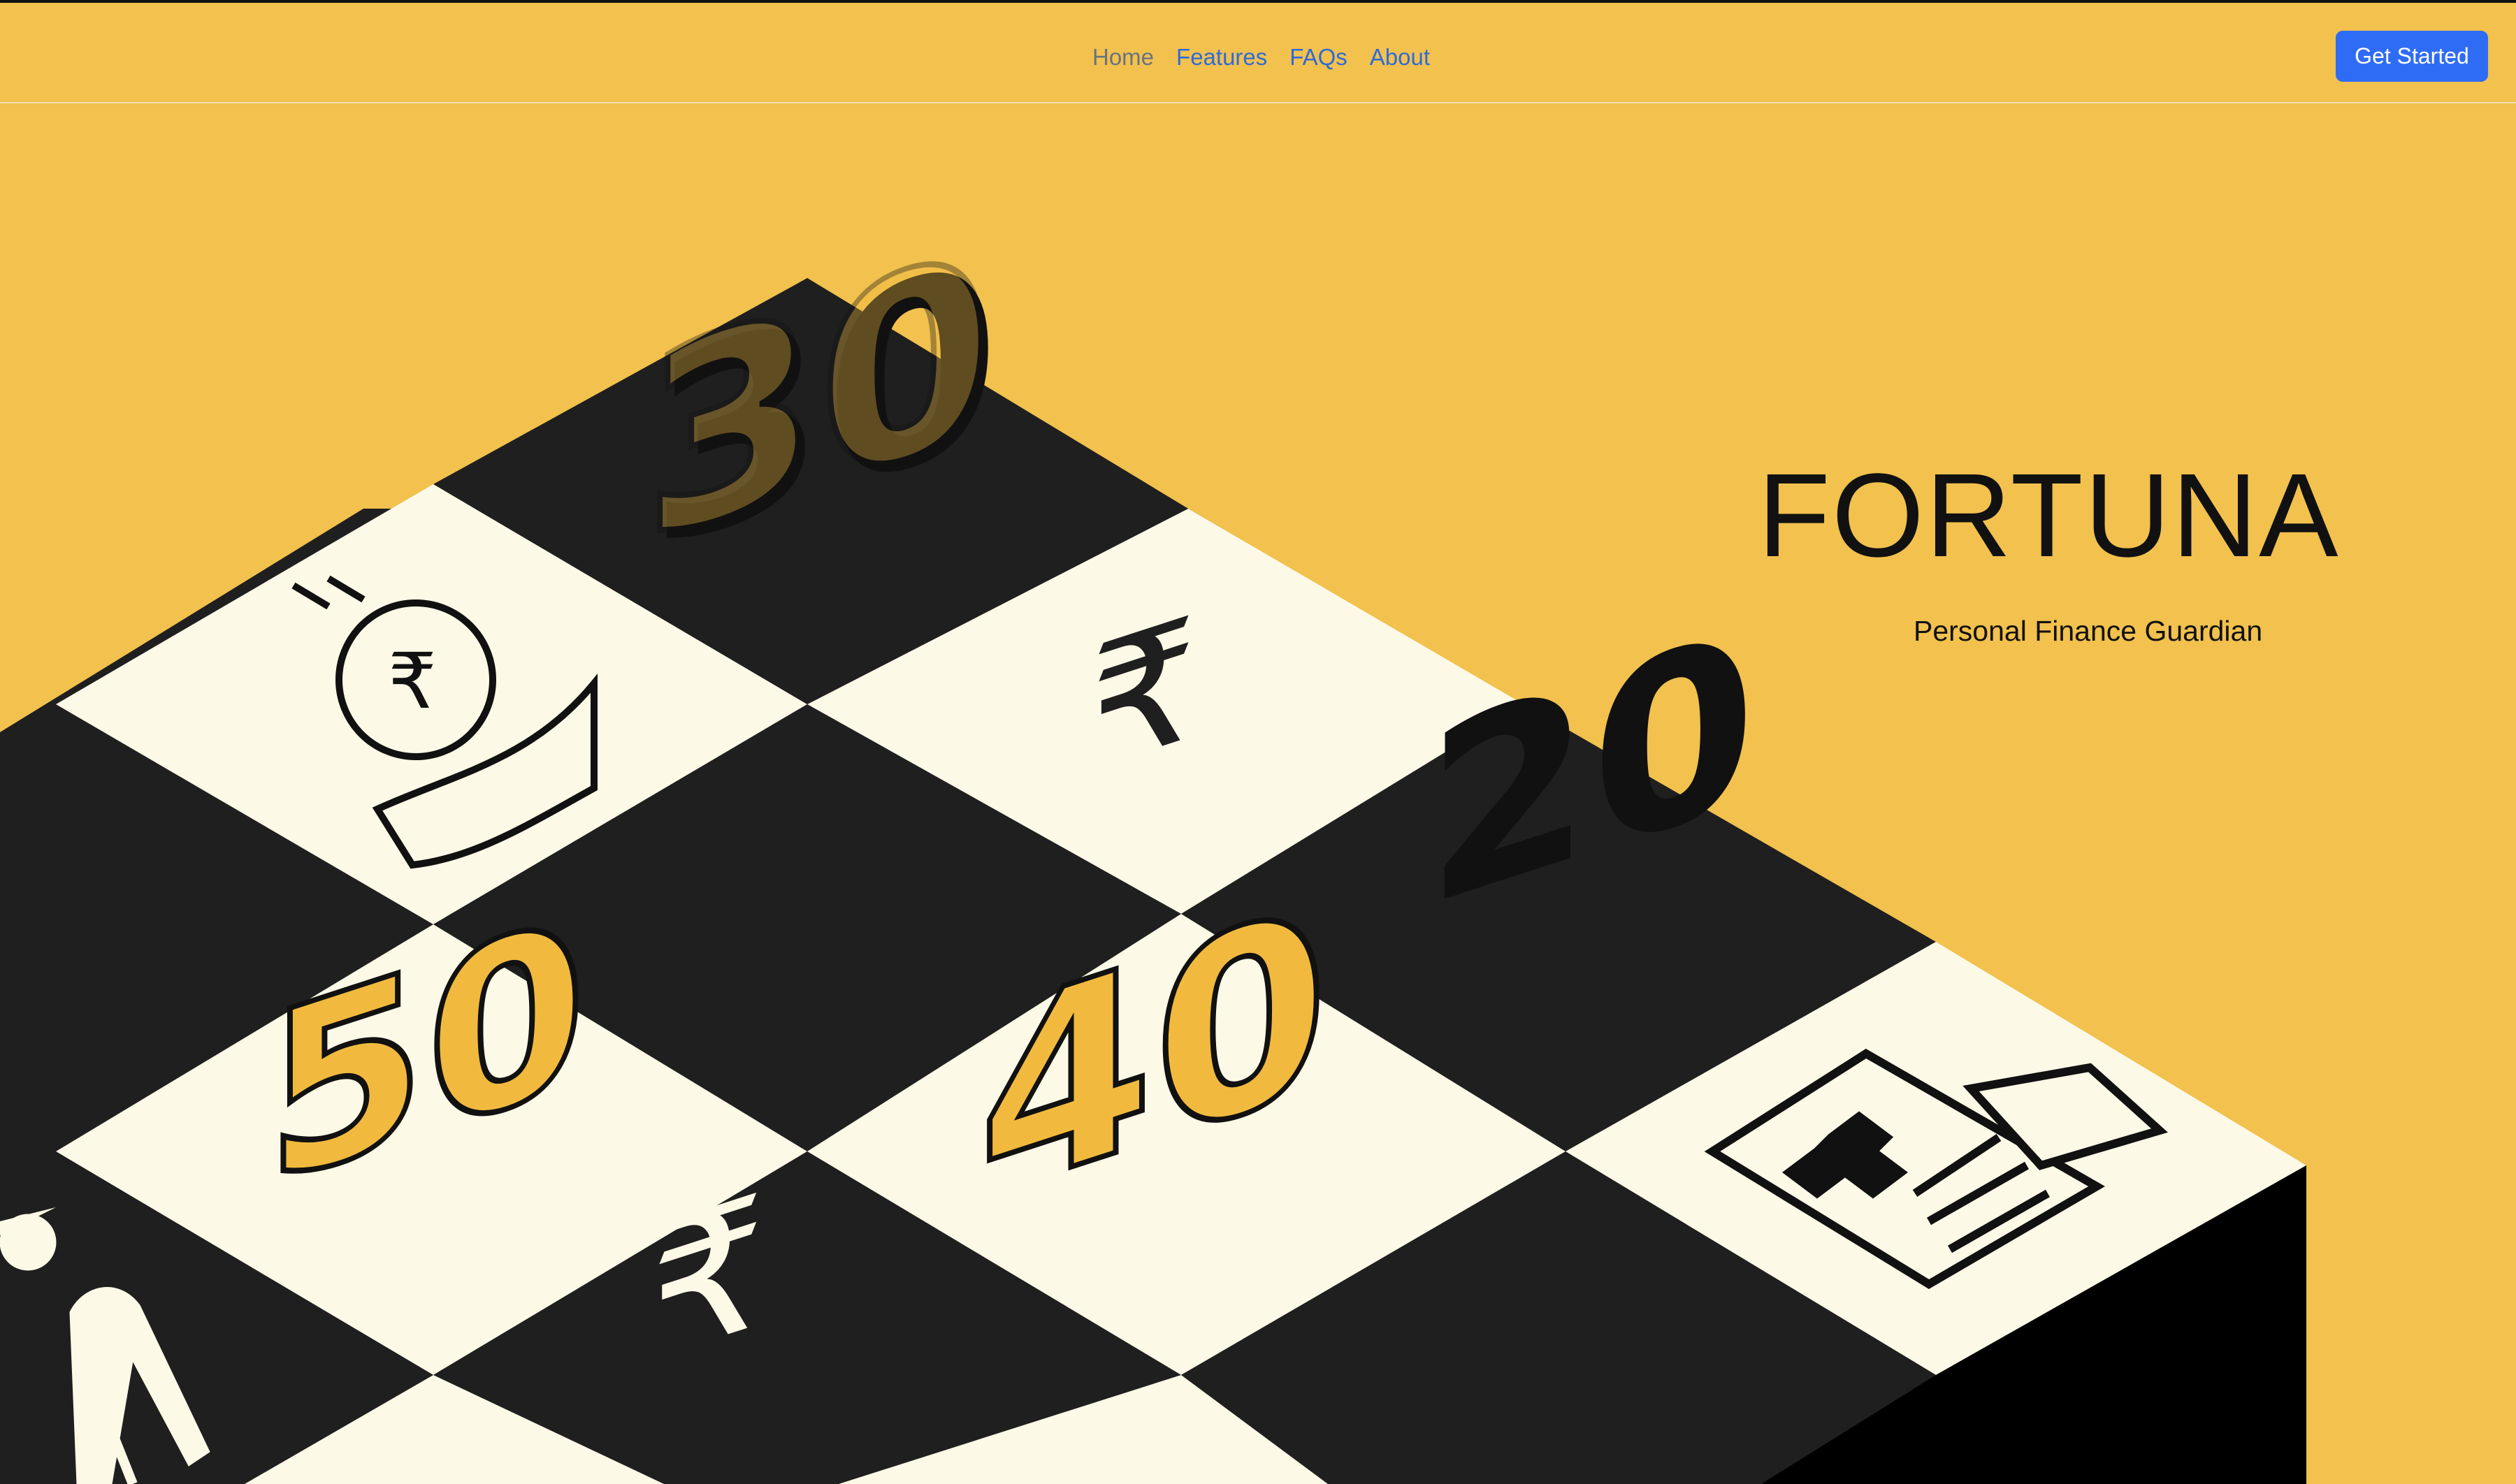  Describe the element at coordinates (1272, 57) in the screenshot. I see `nav-links: Home Features FAQs About` at that location.